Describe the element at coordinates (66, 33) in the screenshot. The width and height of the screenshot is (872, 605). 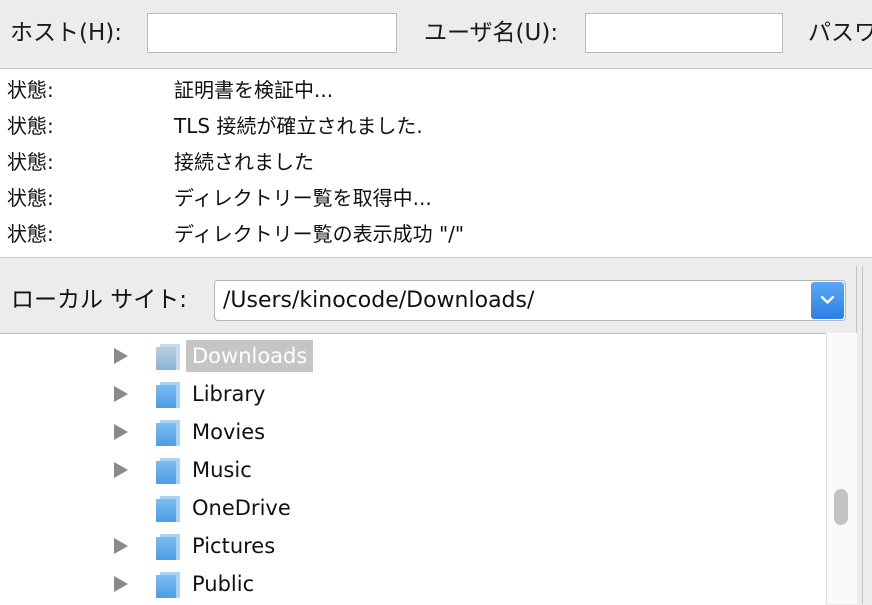
I see `host-label: ホスト(H):` at that location.